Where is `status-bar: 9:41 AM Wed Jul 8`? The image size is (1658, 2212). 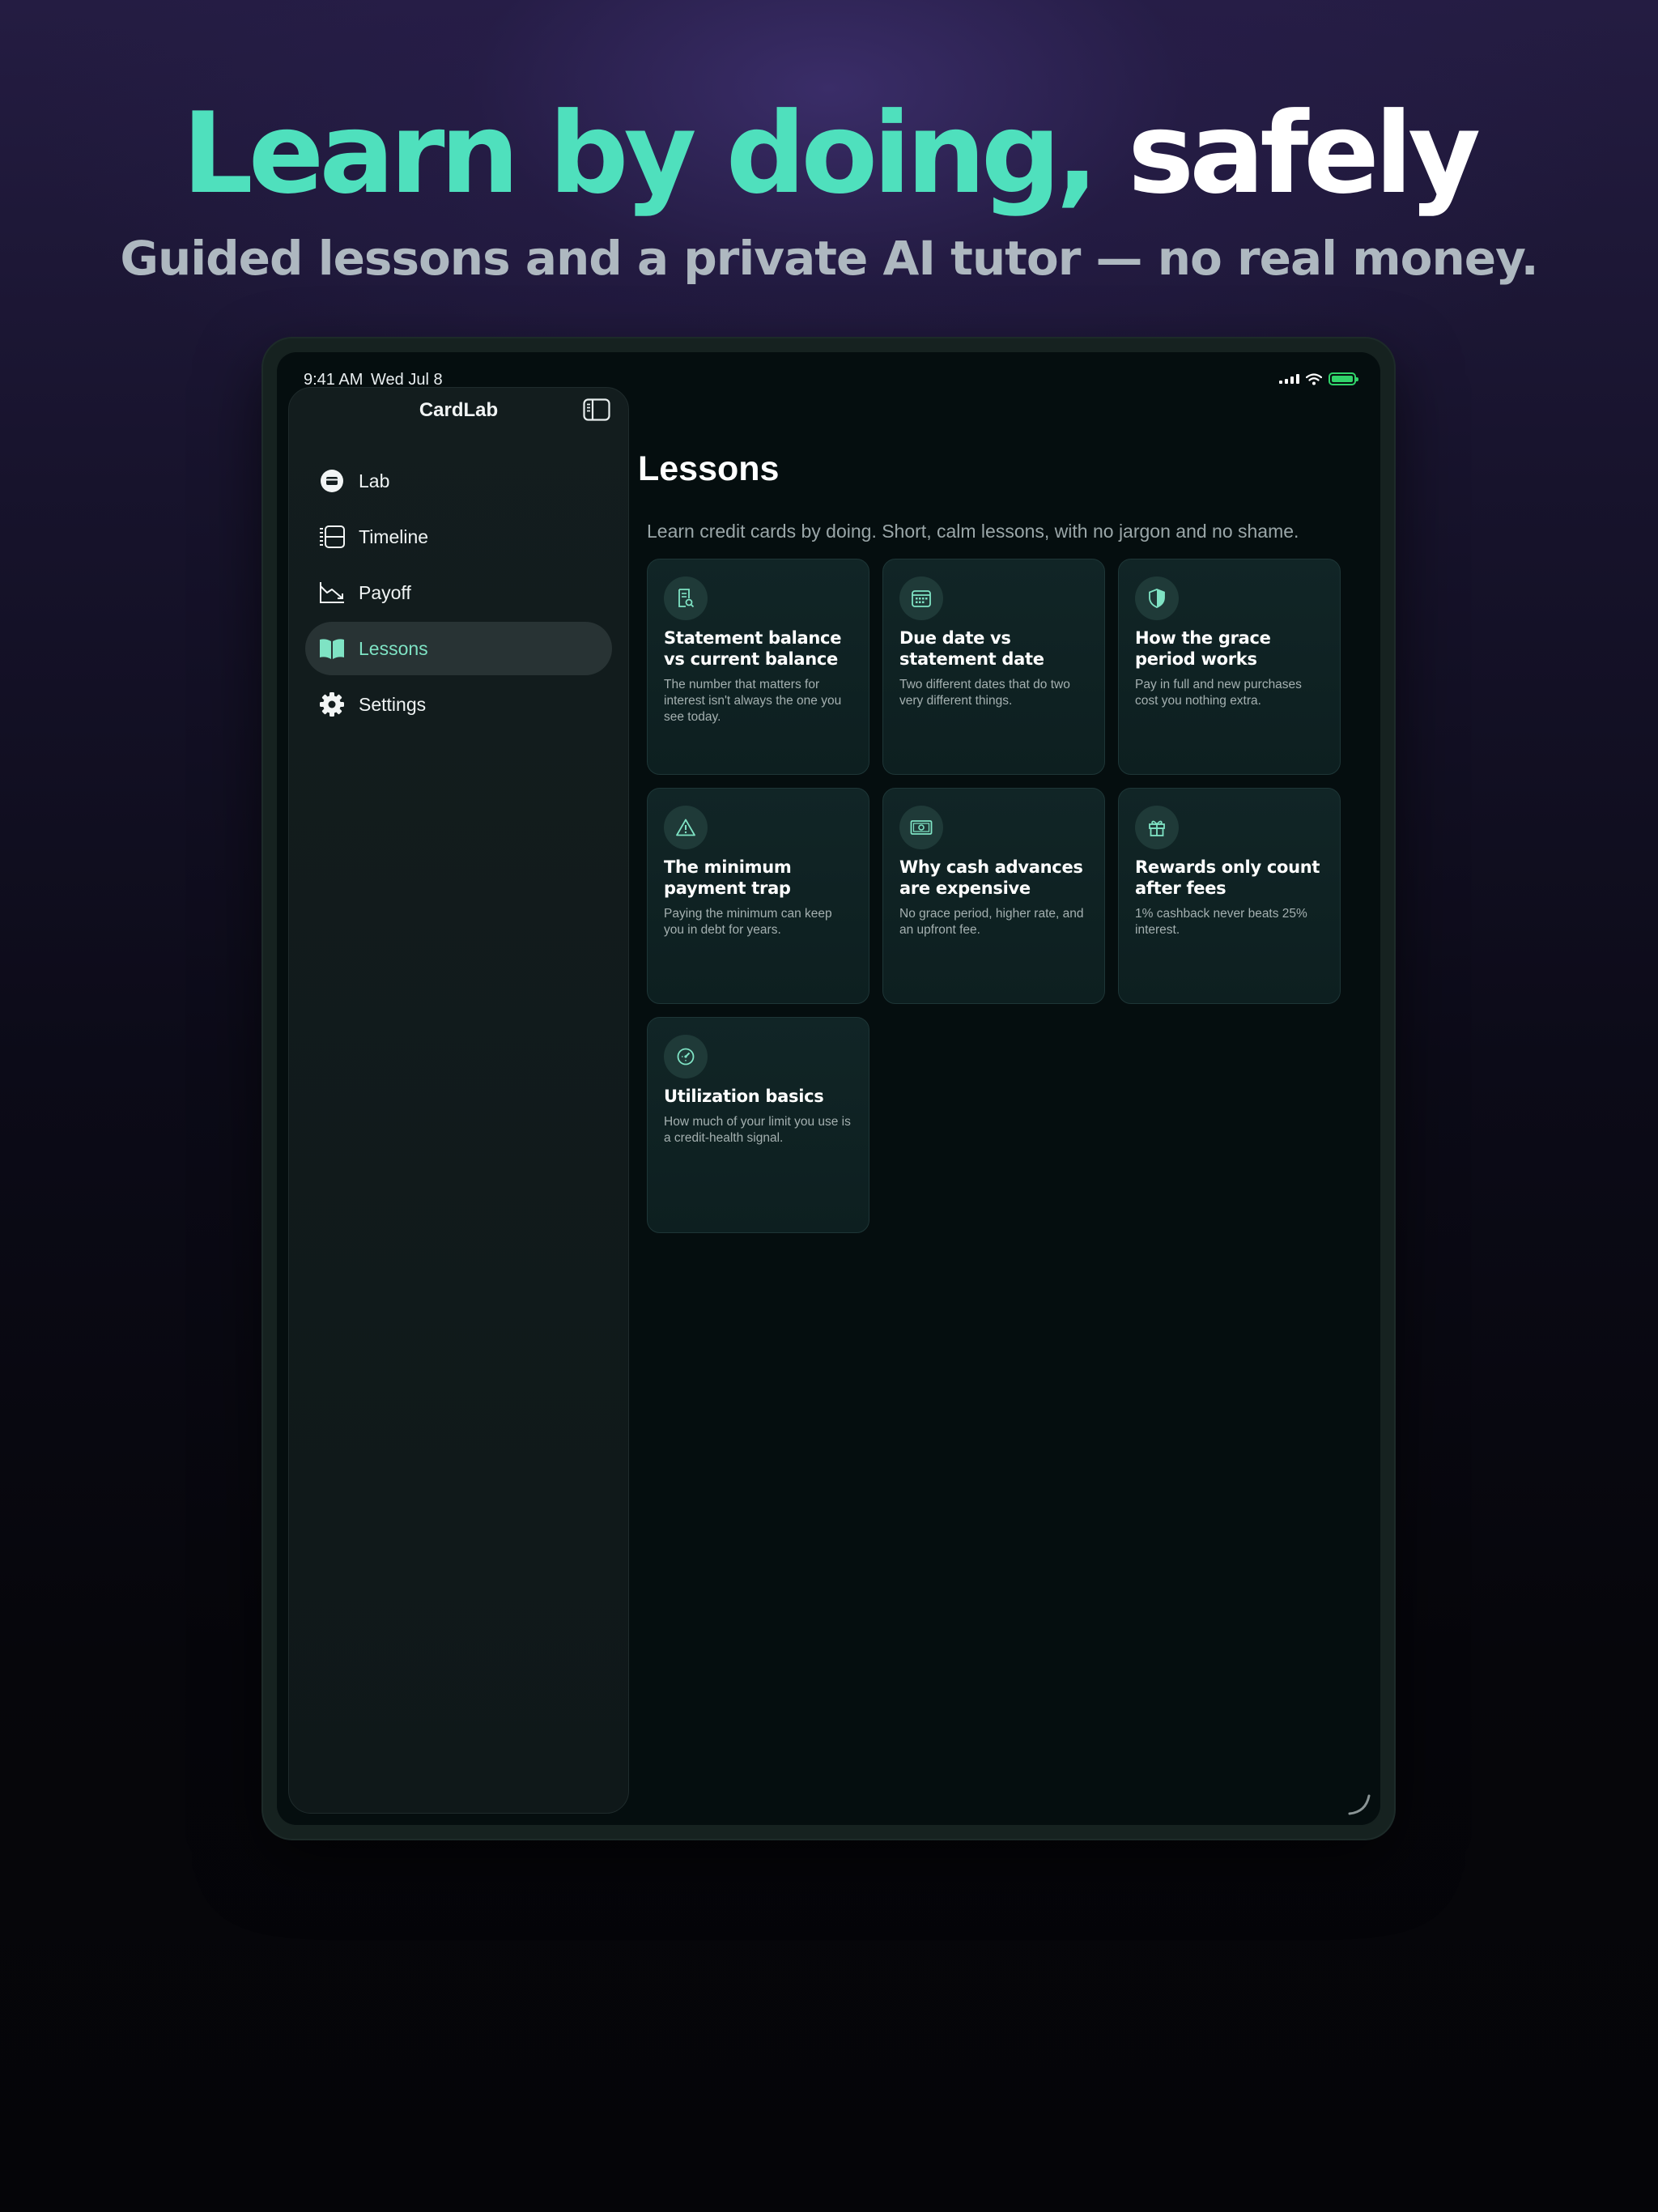
status-bar: 9:41 AM Wed Jul 8 is located at coordinates (828, 370).